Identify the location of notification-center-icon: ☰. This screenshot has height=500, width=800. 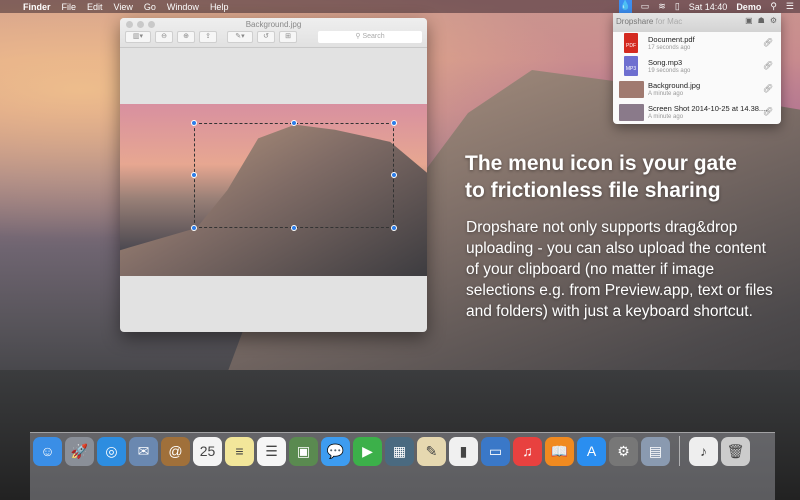
(790, 6).